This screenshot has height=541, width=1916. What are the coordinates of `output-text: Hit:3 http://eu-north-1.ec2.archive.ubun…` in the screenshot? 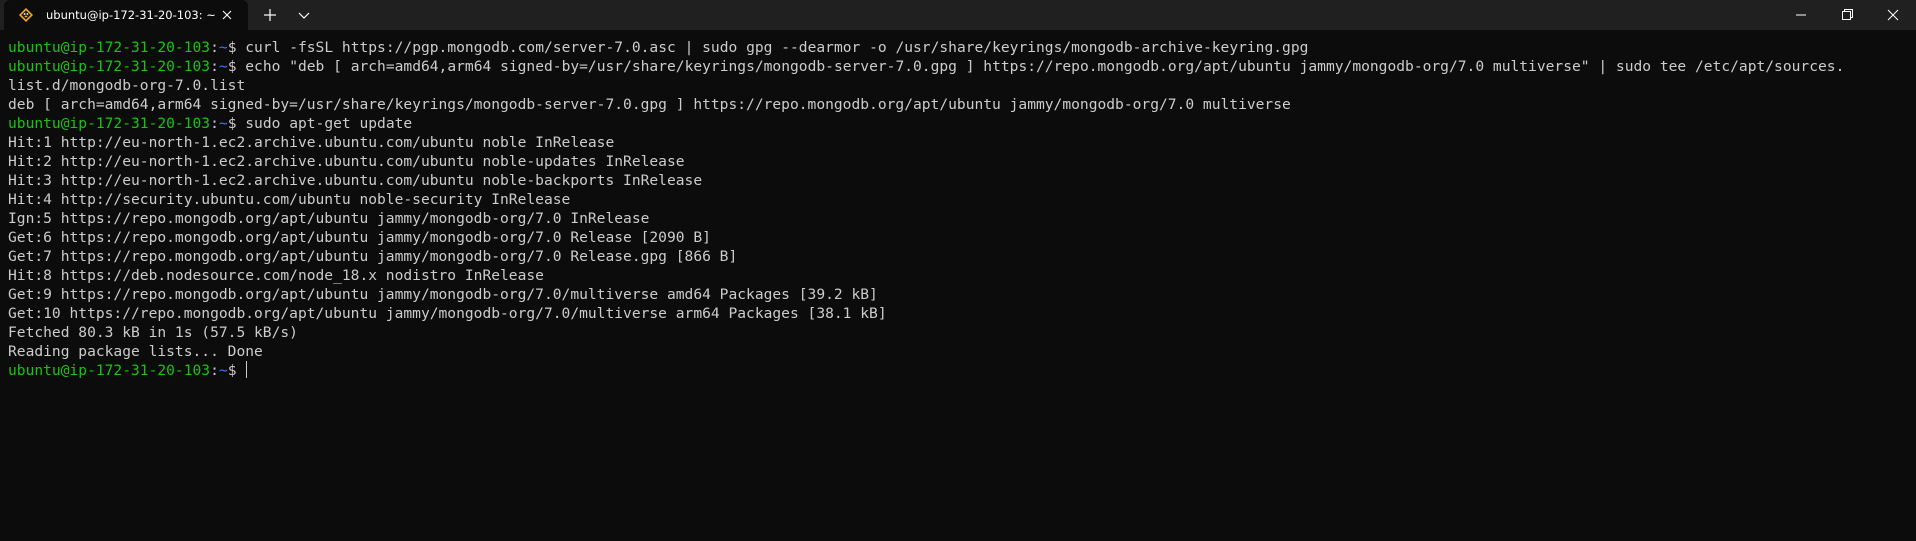 It's located at (355, 180).